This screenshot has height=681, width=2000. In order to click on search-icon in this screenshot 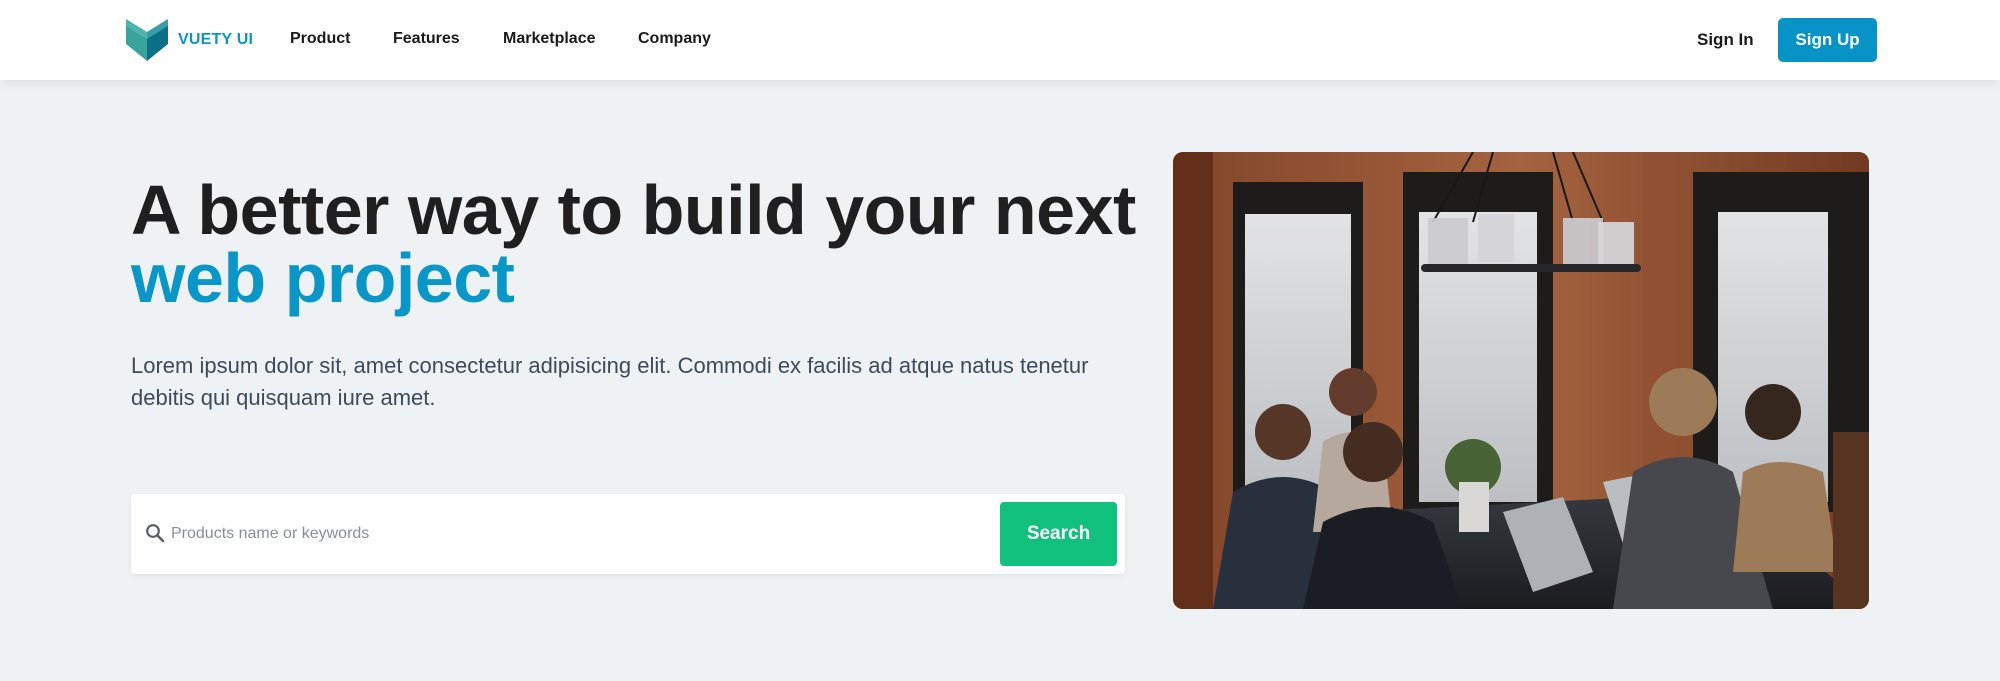, I will do `click(155, 533)`.